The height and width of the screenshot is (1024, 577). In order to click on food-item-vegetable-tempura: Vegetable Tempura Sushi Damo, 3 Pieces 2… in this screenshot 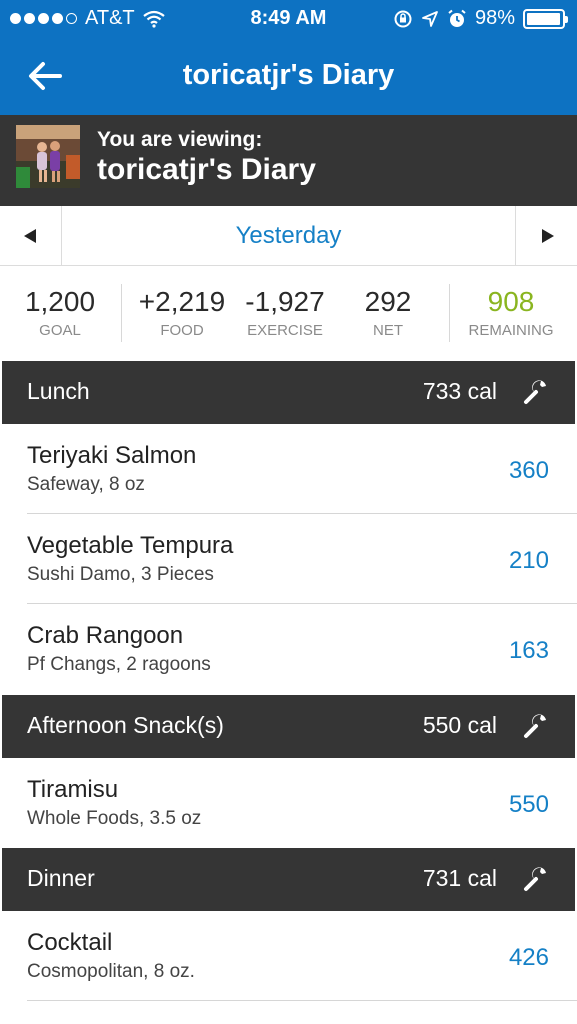, I will do `click(288, 559)`.